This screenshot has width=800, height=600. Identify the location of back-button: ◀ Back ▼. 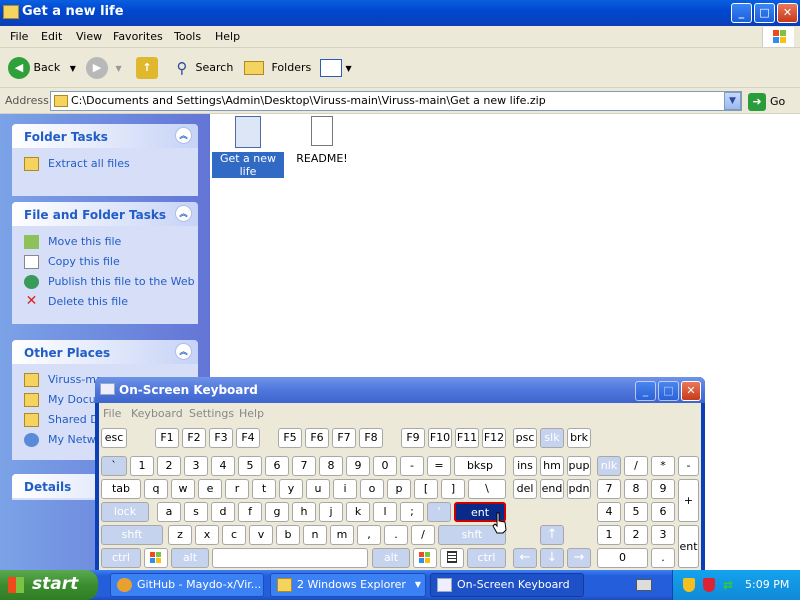
(42, 68).